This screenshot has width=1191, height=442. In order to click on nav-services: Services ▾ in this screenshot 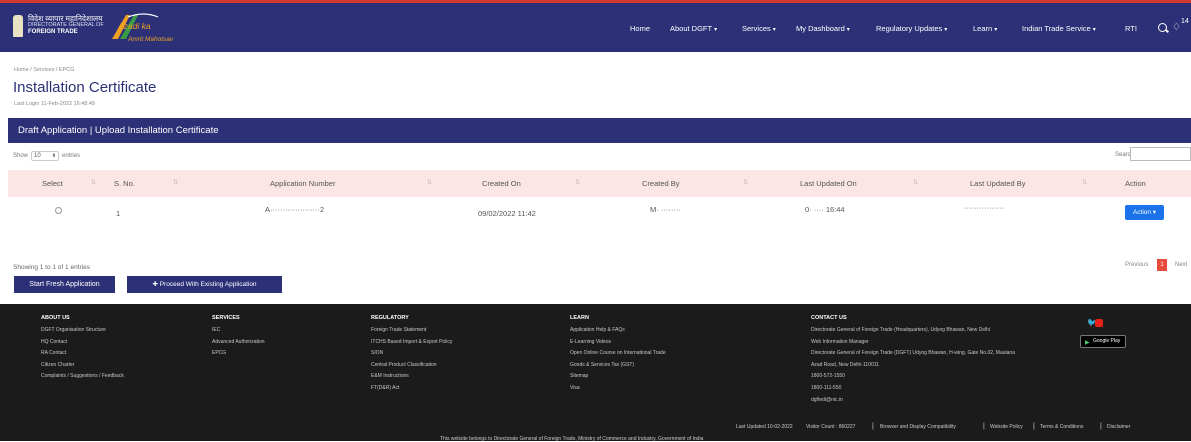, I will do `click(759, 29)`.